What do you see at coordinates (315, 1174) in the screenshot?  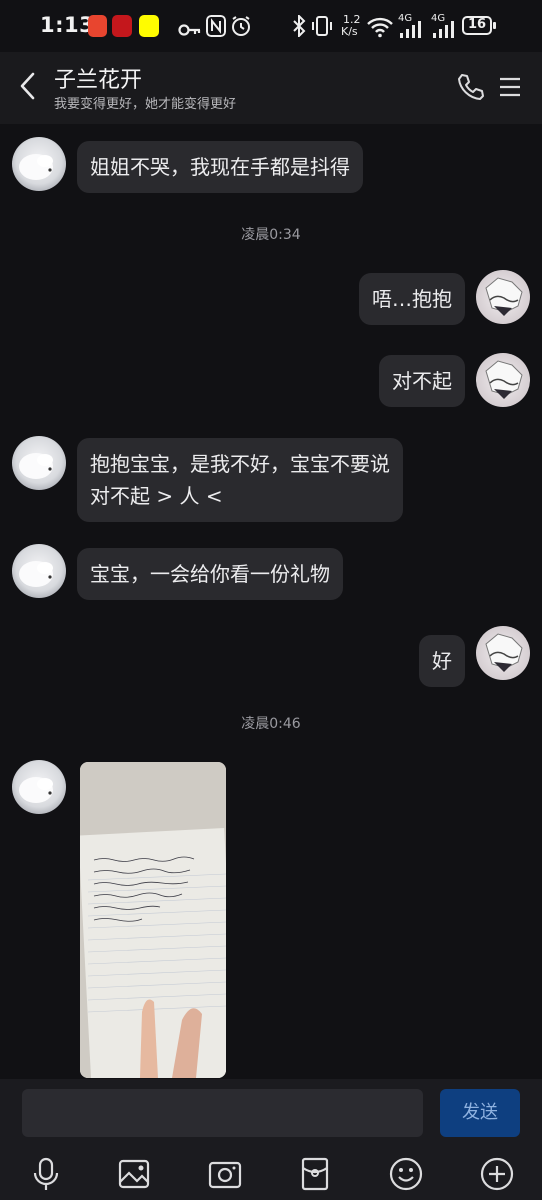 I see `red-envelope-icon` at bounding box center [315, 1174].